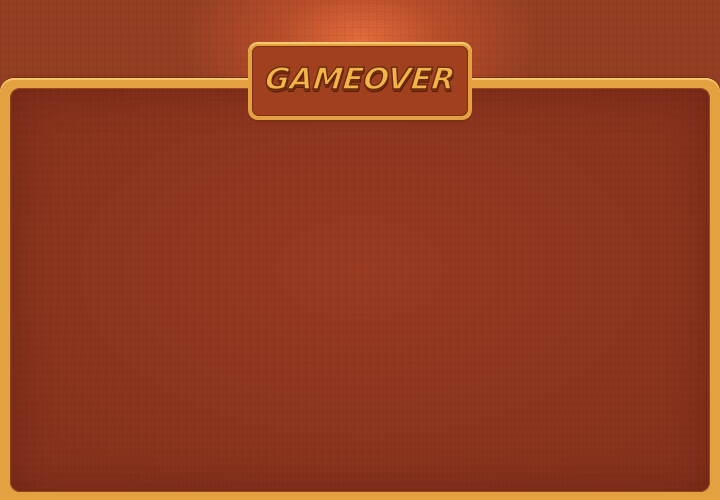 Image resolution: width=720 pixels, height=500 pixels. I want to click on game-over-title: GAMEOVER, so click(360, 79).